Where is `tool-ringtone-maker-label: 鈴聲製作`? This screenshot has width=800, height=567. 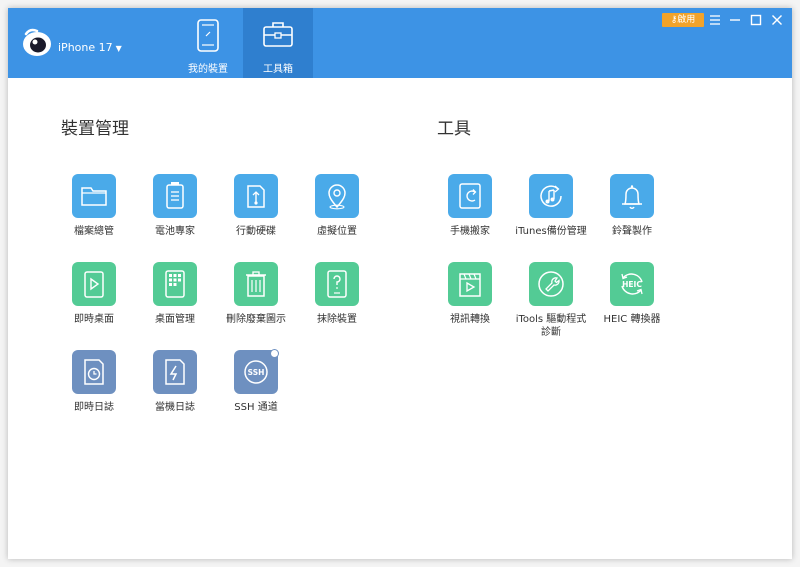
tool-ringtone-maker-label: 鈴聲製作 is located at coordinates (632, 231).